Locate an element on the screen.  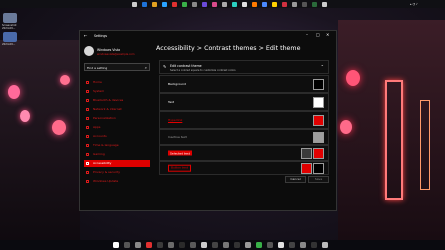
cancel-button: Cancel is located at coordinates (295, 179).